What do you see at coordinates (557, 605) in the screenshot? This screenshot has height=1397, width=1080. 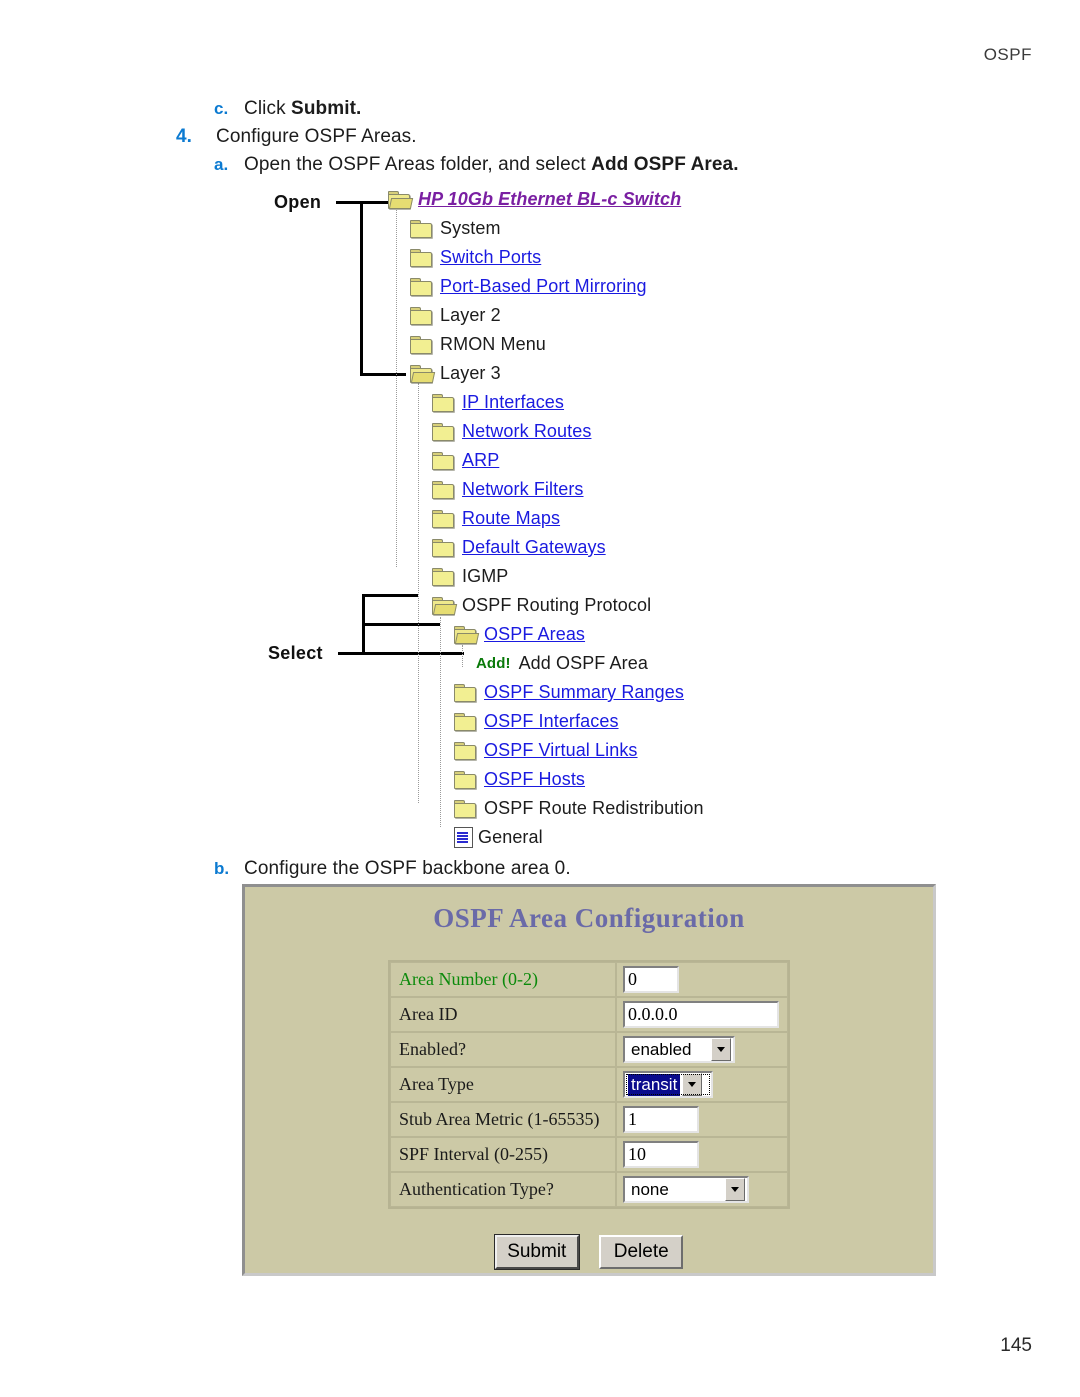 I see `tree-node-label: OSPF Routing Protocol` at bounding box center [557, 605].